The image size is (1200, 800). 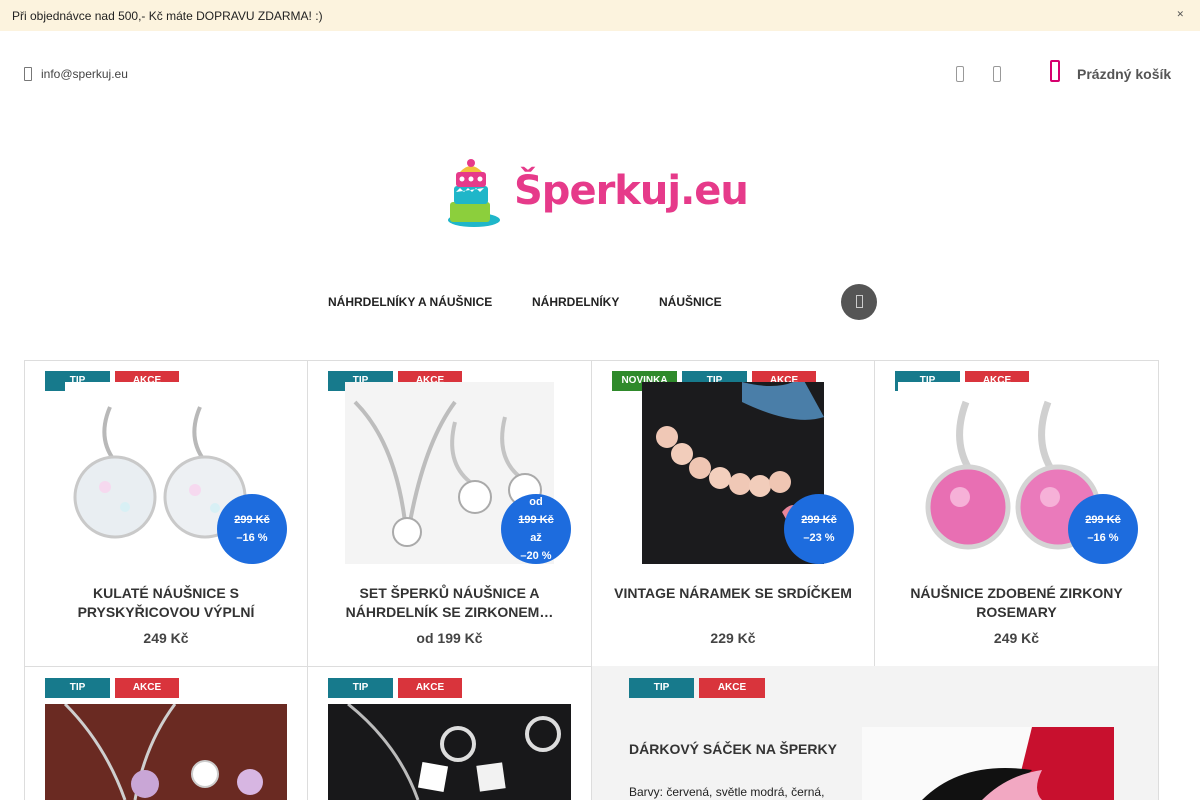 What do you see at coordinates (166, 603) in the screenshot?
I see `product-name: KULATÉ NÁUŠNICE S PRYSKYŘICOVOU VÝPLNÍ` at bounding box center [166, 603].